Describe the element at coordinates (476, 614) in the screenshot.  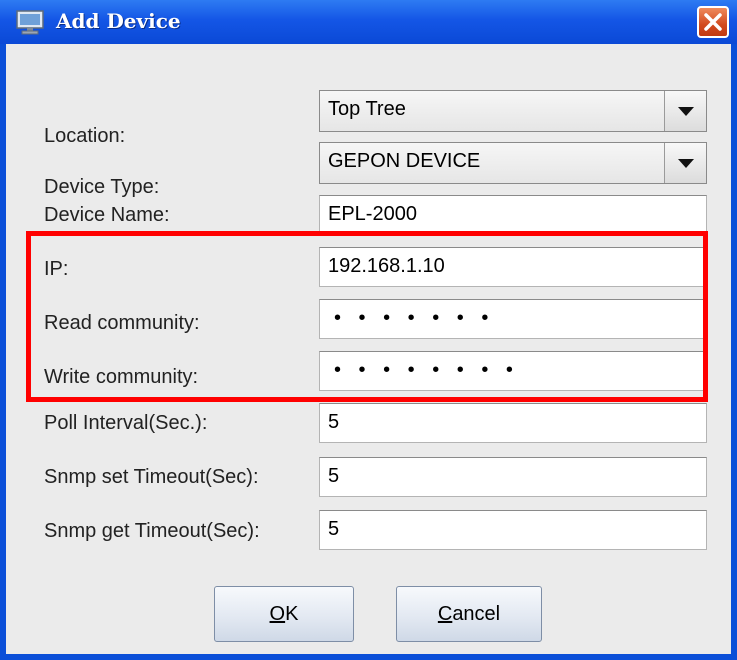
I see `cancel-label: ancel` at that location.